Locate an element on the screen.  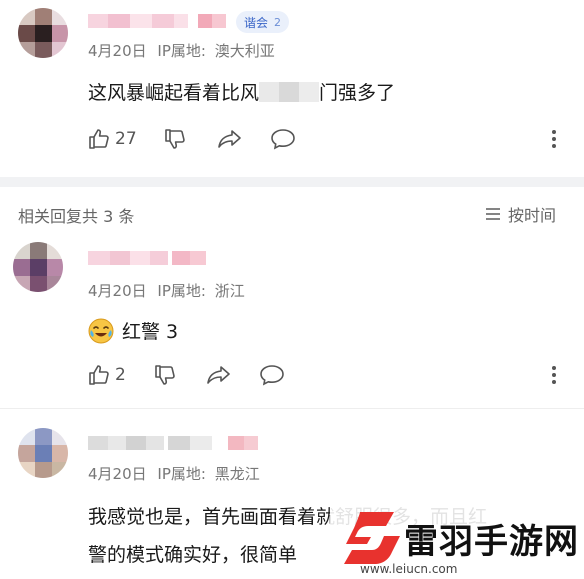
like-button: 2 is located at coordinates (106, 375).